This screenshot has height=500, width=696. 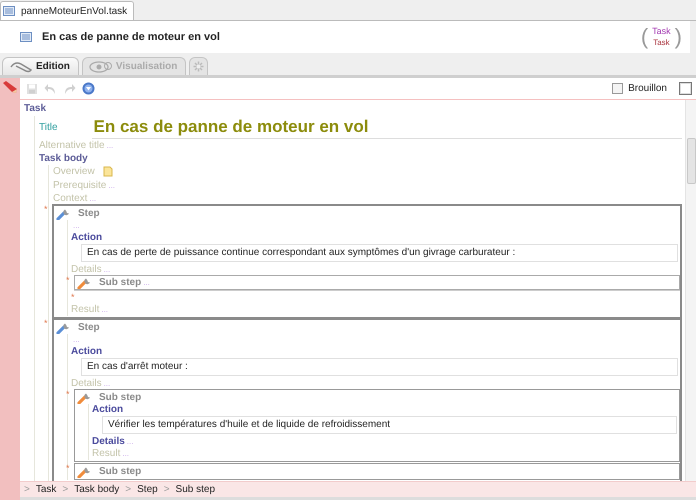 What do you see at coordinates (387, 127) in the screenshot?
I see `title-text: En cas de panne de moteur en vol` at bounding box center [387, 127].